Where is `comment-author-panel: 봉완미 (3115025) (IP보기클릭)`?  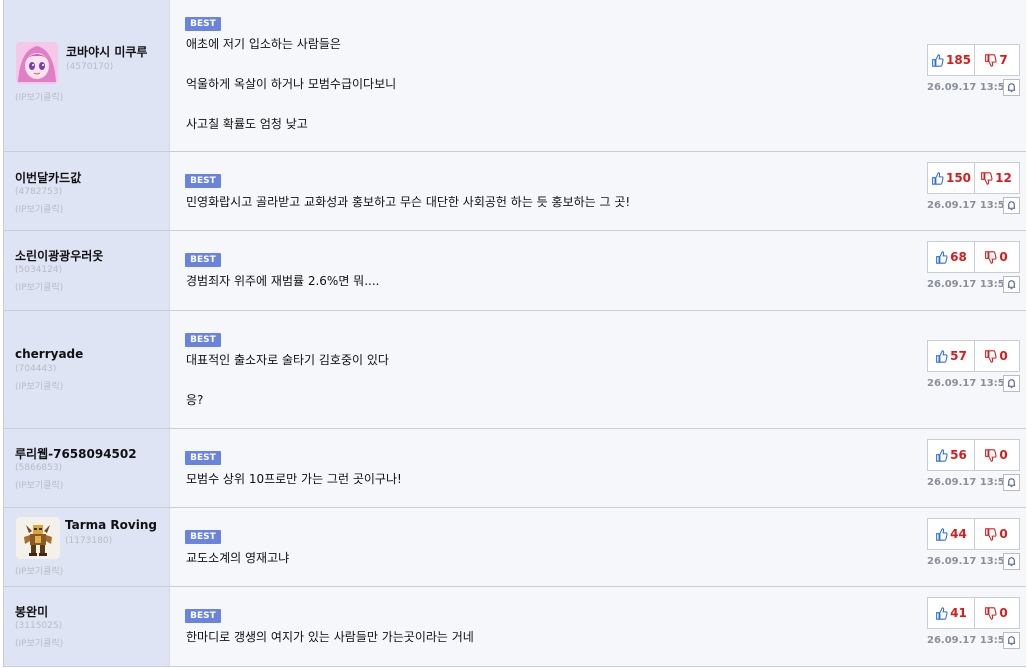 comment-author-panel: 봉완미 (3115025) (IP보기클릭) is located at coordinates (86, 626).